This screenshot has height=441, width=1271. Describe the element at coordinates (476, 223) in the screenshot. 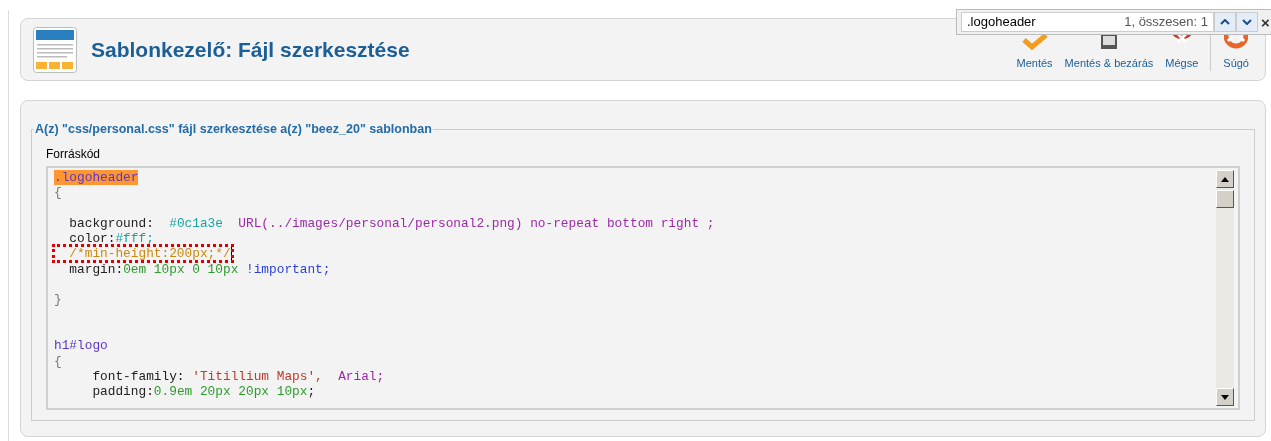

I see `code-token: URL(../images/personal/personal2.png) no-repeat bottom right ;` at that location.